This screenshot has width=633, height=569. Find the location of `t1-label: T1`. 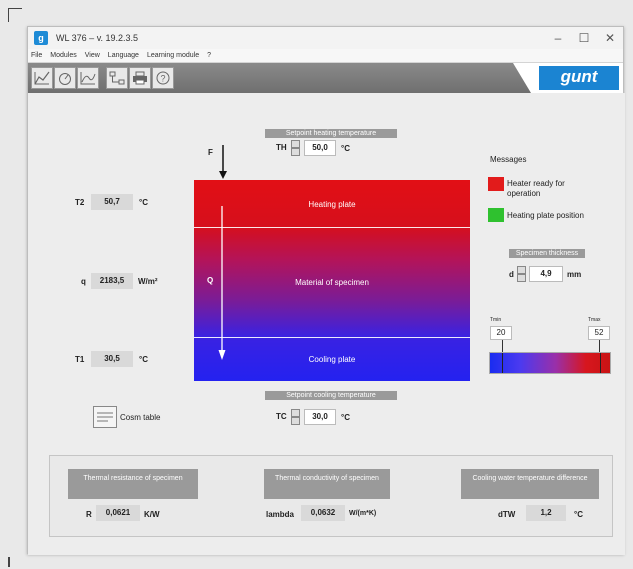

t1-label: T1 is located at coordinates (80, 359).